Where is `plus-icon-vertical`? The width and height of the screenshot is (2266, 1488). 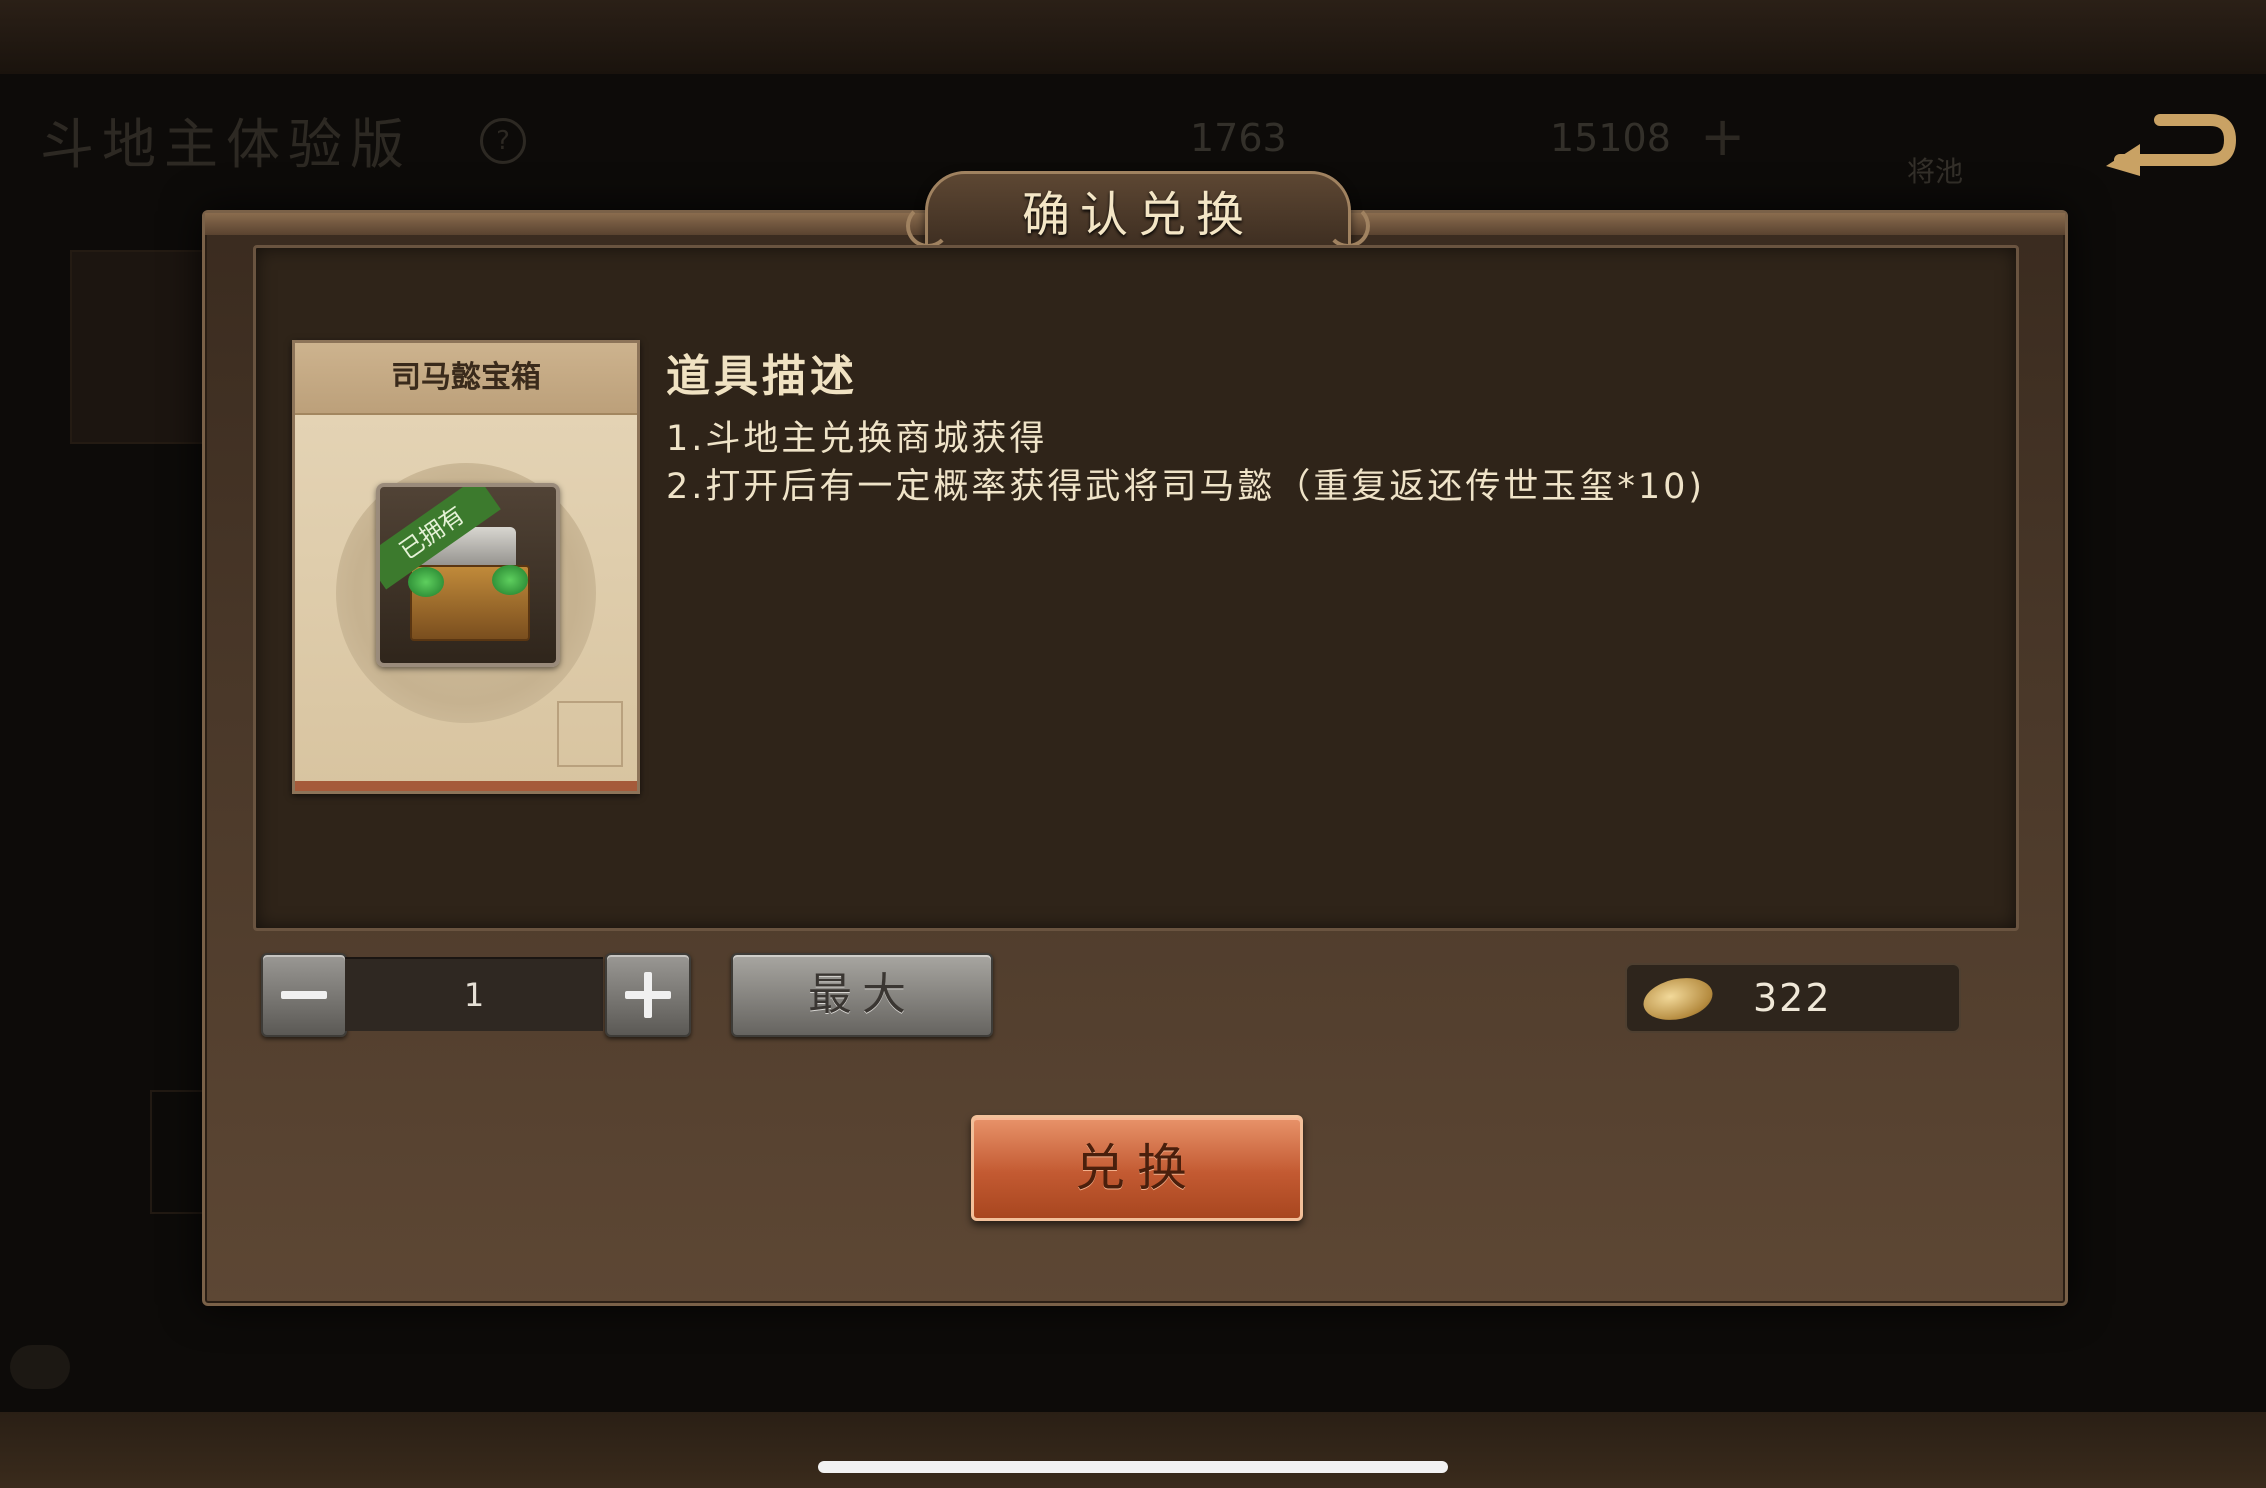 plus-icon-vertical is located at coordinates (648, 995).